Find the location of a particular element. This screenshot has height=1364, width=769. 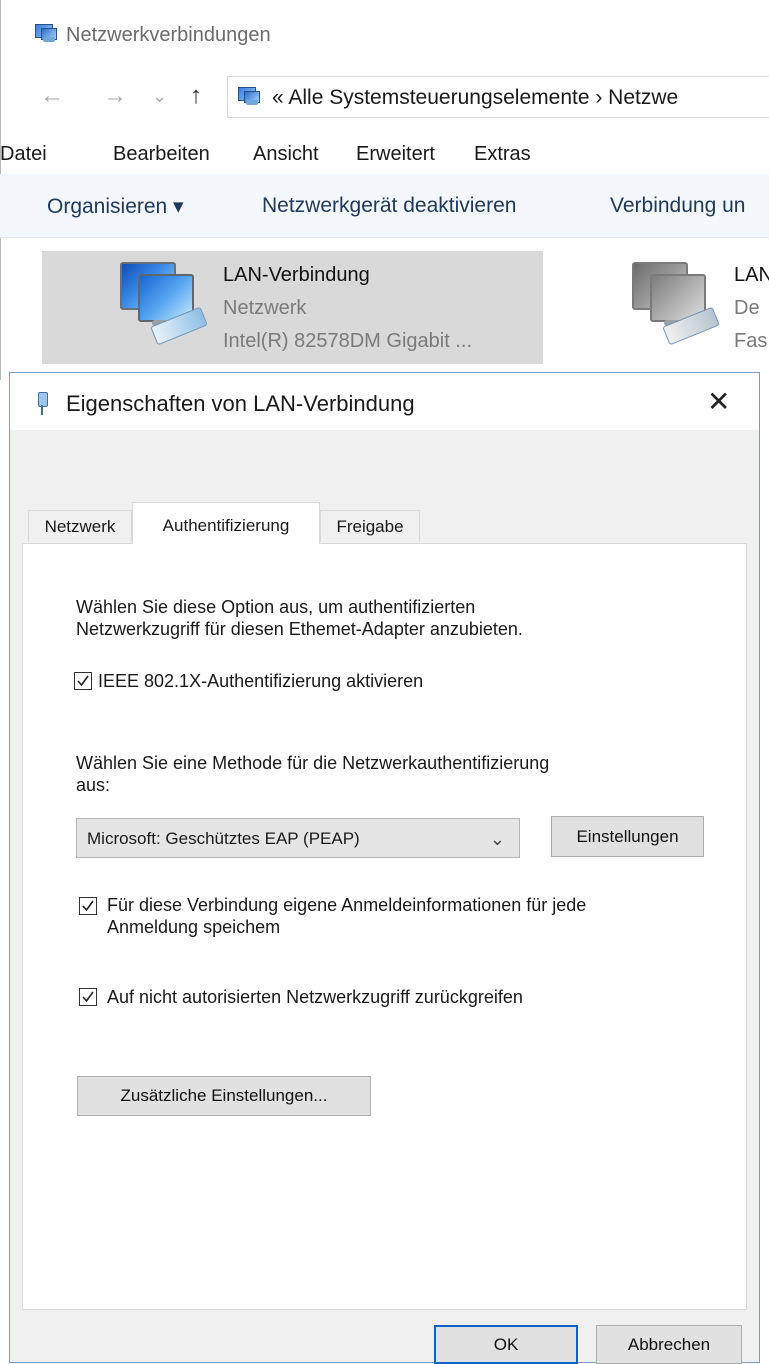

connection-2-device: Fas is located at coordinates (751, 341).